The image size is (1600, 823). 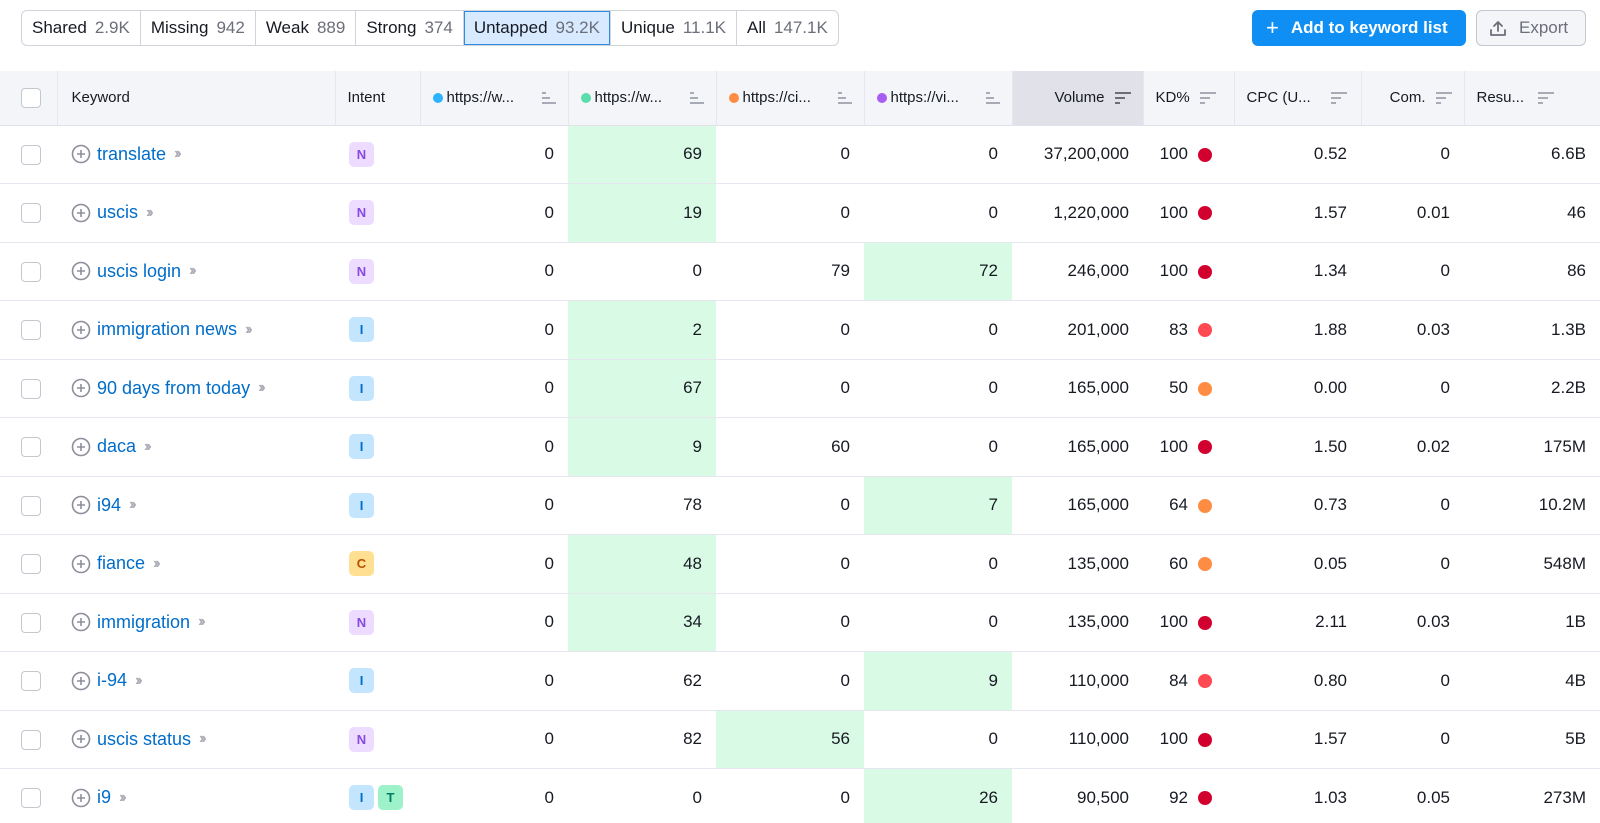 I want to click on row-checkbox-cell, so click(x=28, y=388).